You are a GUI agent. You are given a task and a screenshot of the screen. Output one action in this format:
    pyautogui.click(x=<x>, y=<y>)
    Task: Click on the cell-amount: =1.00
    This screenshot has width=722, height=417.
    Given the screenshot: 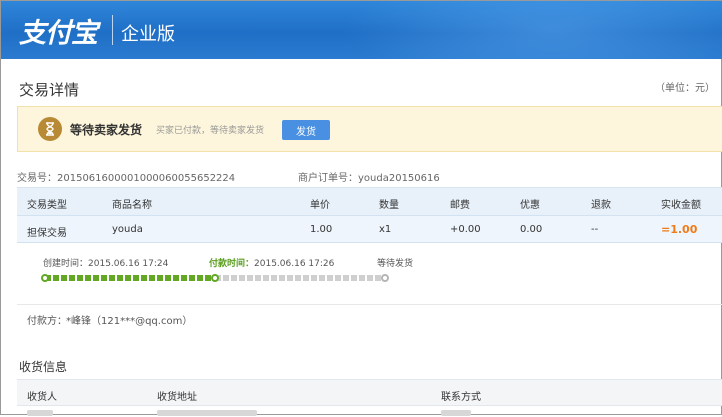 What is the action you would take?
    pyautogui.click(x=679, y=229)
    